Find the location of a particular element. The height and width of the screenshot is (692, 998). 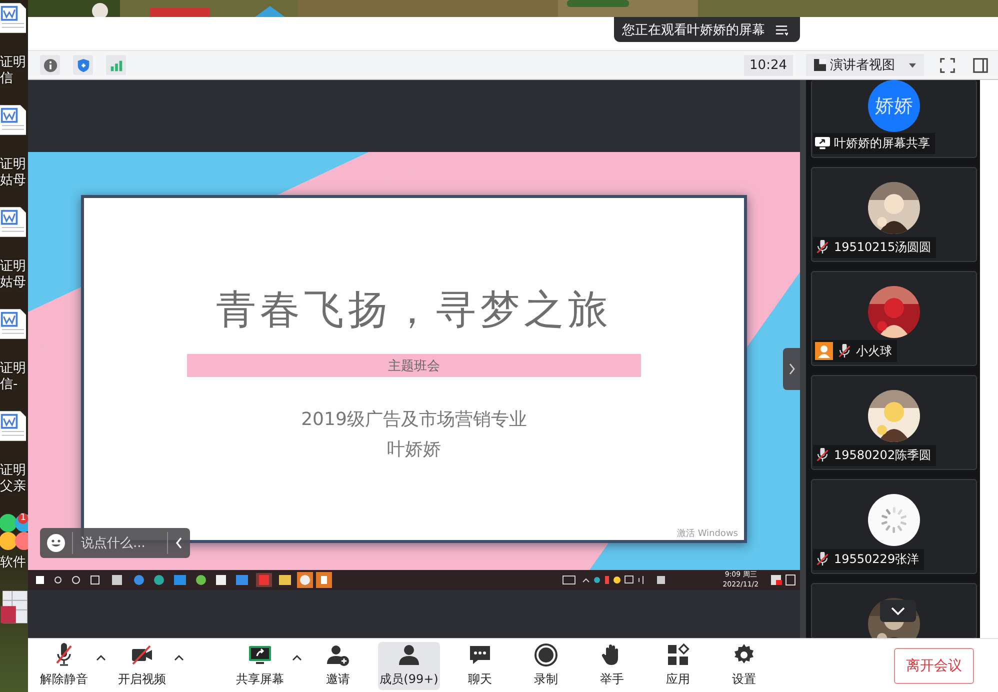

panel-toggle is located at coordinates (791, 369).